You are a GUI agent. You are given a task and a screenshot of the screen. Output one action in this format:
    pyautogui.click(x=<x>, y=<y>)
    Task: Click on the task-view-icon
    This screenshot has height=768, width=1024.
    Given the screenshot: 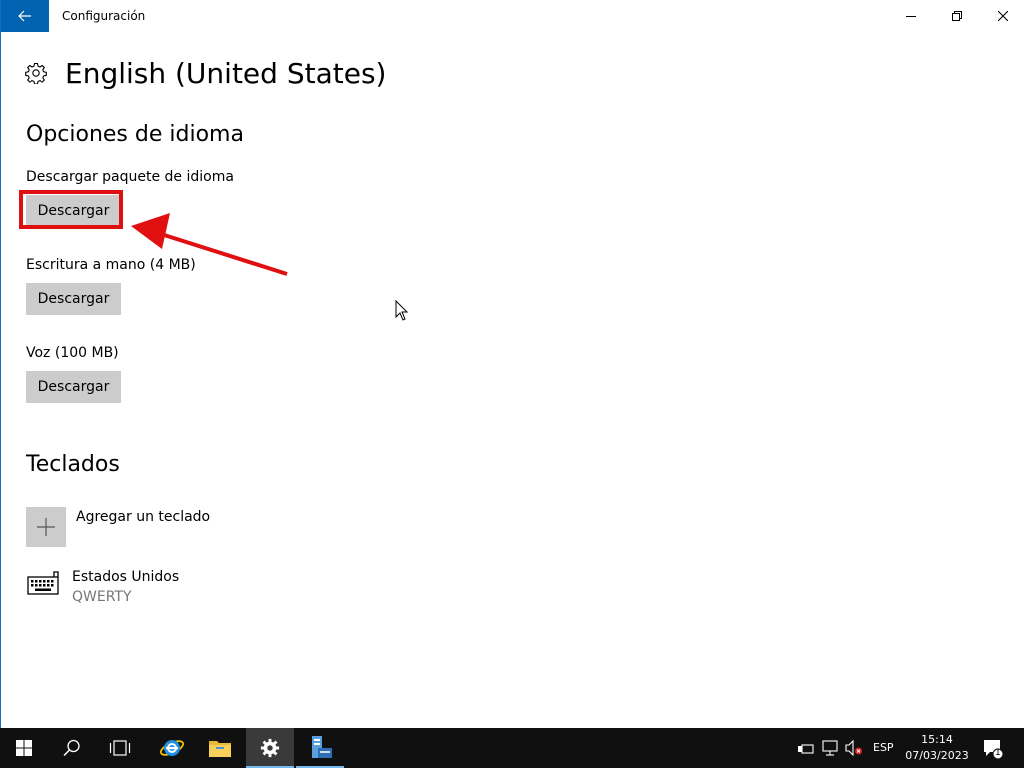 What is the action you would take?
    pyautogui.click(x=120, y=748)
    